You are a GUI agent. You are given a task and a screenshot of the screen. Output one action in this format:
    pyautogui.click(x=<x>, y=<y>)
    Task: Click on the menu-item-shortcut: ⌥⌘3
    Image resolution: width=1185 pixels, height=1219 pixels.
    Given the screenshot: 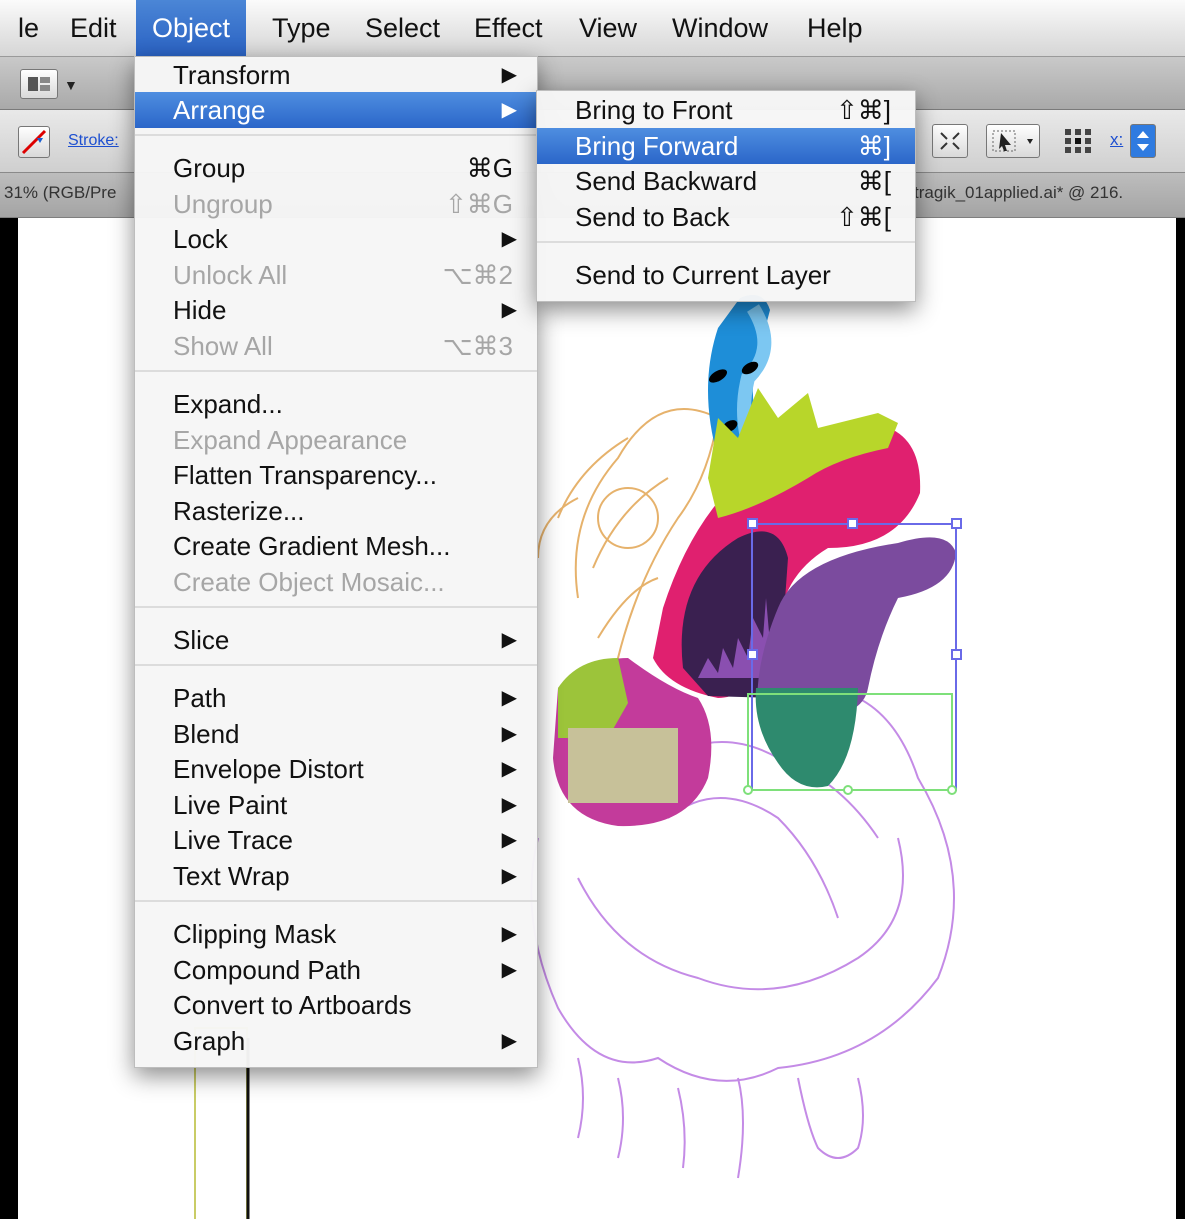 What is the action you would take?
    pyautogui.click(x=477, y=346)
    